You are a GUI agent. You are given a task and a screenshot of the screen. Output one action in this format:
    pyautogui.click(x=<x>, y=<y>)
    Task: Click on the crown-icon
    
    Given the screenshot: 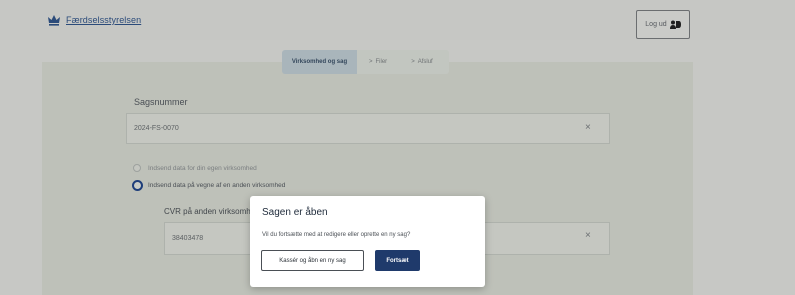 What is the action you would take?
    pyautogui.click(x=54, y=20)
    